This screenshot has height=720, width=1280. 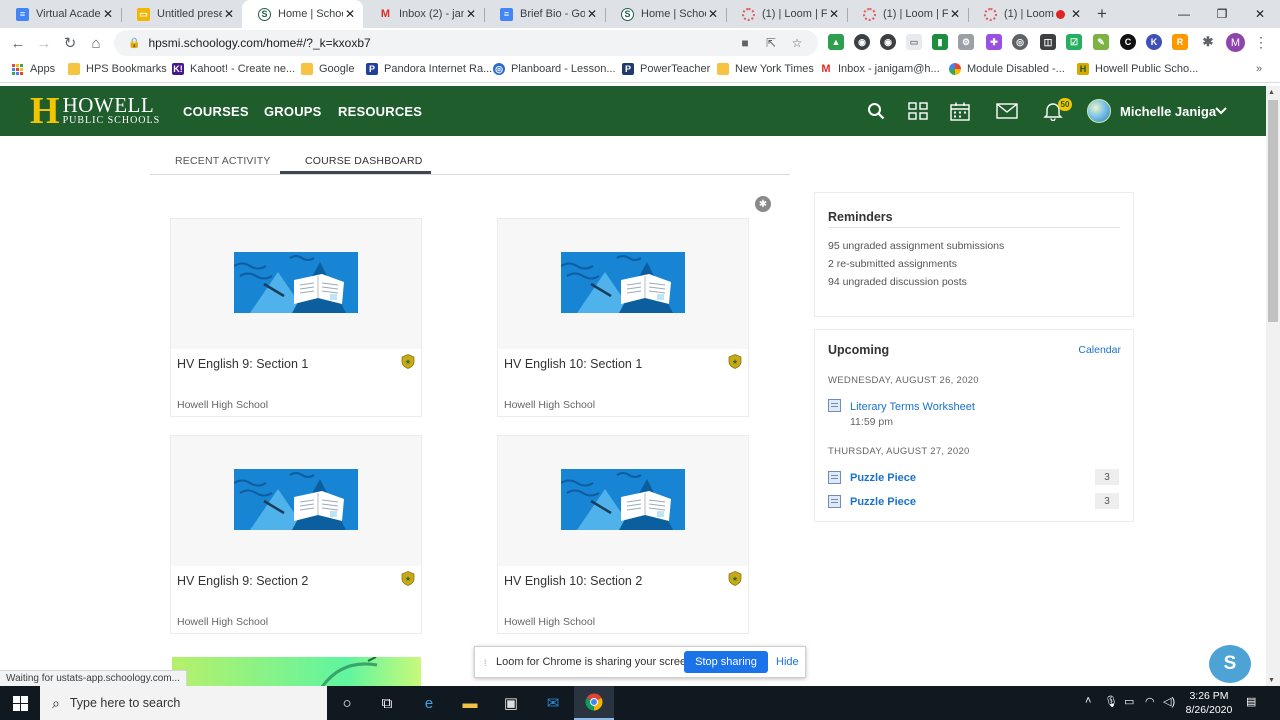 What do you see at coordinates (20, 703) in the screenshot?
I see `windows-start-button` at bounding box center [20, 703].